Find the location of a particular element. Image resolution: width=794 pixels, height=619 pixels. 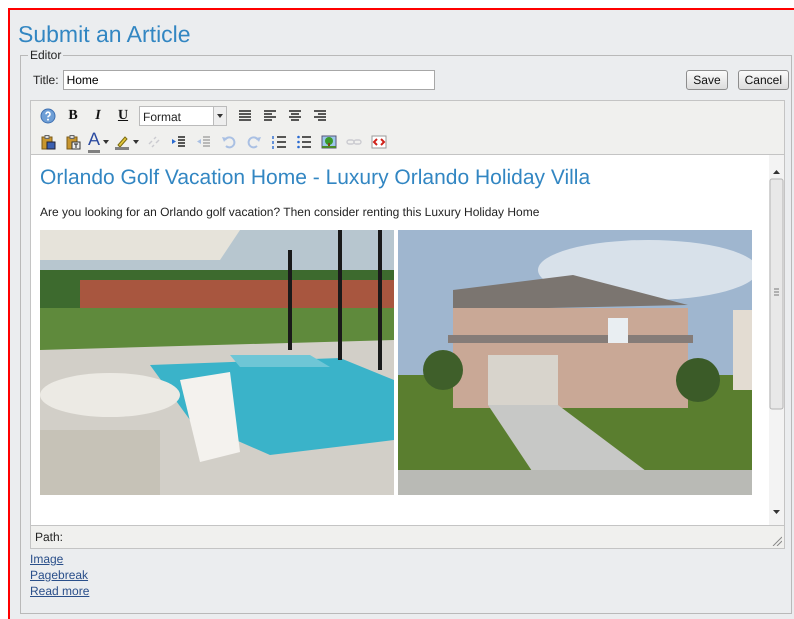

page-title: Submit an Article is located at coordinates (105, 34).